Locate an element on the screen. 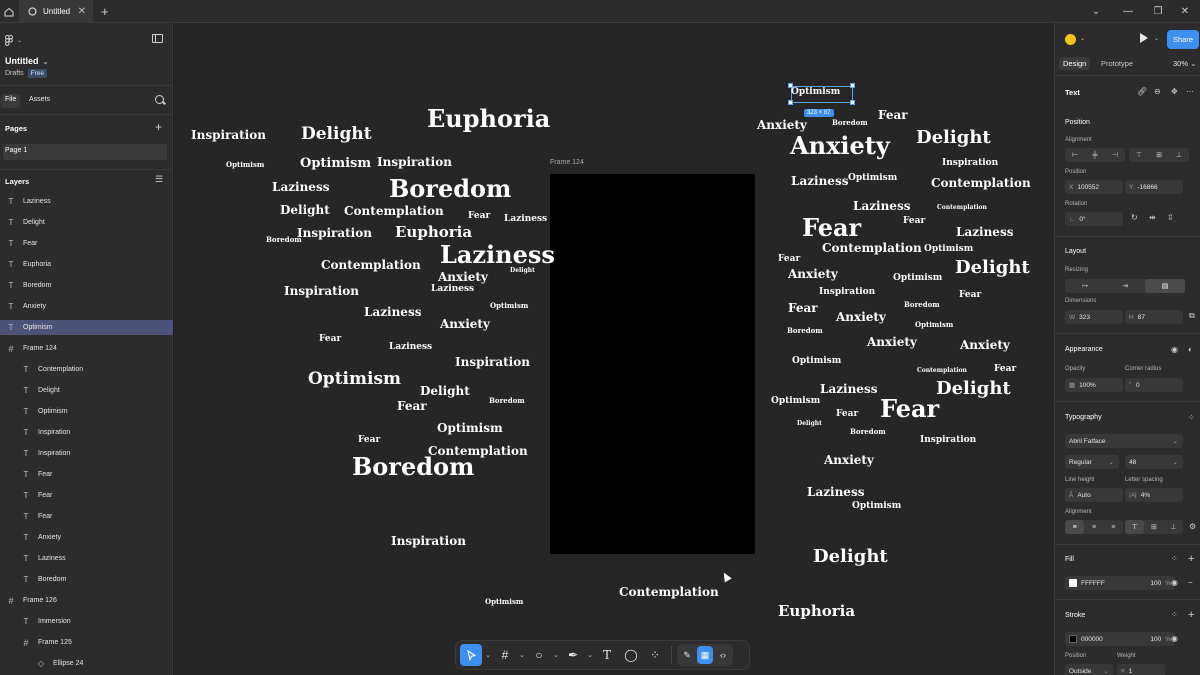 The height and width of the screenshot is (675, 1200). rotate-icon: ↻ is located at coordinates (1134, 217).